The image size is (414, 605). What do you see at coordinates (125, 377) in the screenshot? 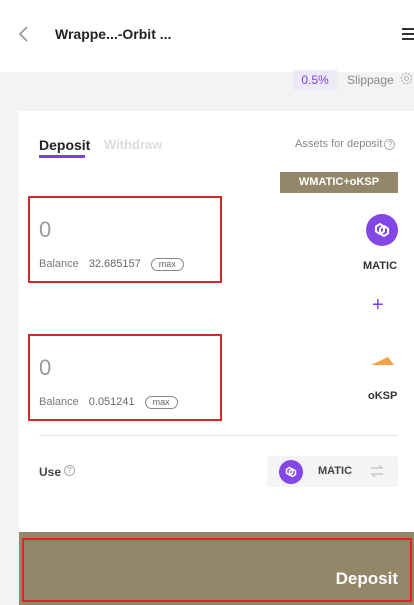
I see `oksp-amount-input: 0 Balance 0.051241 max` at bounding box center [125, 377].